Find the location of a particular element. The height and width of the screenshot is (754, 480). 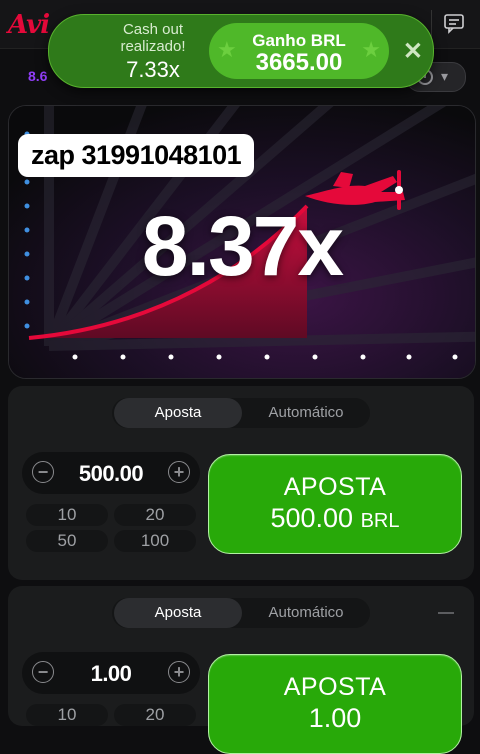

win-amount: 3665.00 is located at coordinates (299, 62).